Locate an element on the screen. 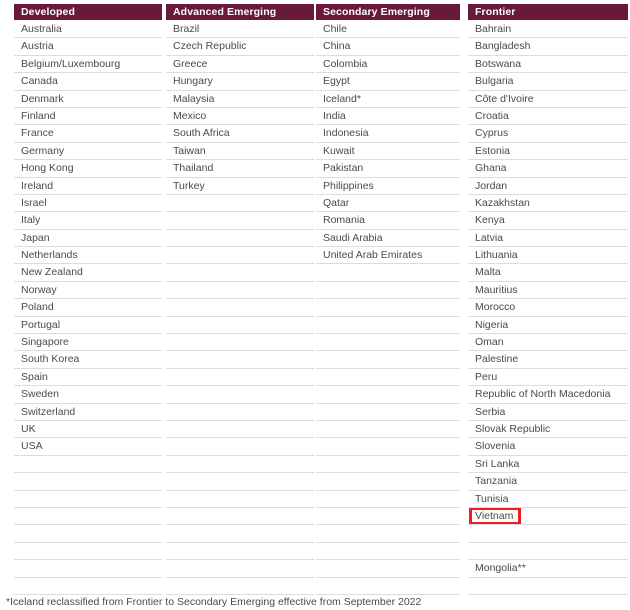  table-row: Greece is located at coordinates (240, 65).